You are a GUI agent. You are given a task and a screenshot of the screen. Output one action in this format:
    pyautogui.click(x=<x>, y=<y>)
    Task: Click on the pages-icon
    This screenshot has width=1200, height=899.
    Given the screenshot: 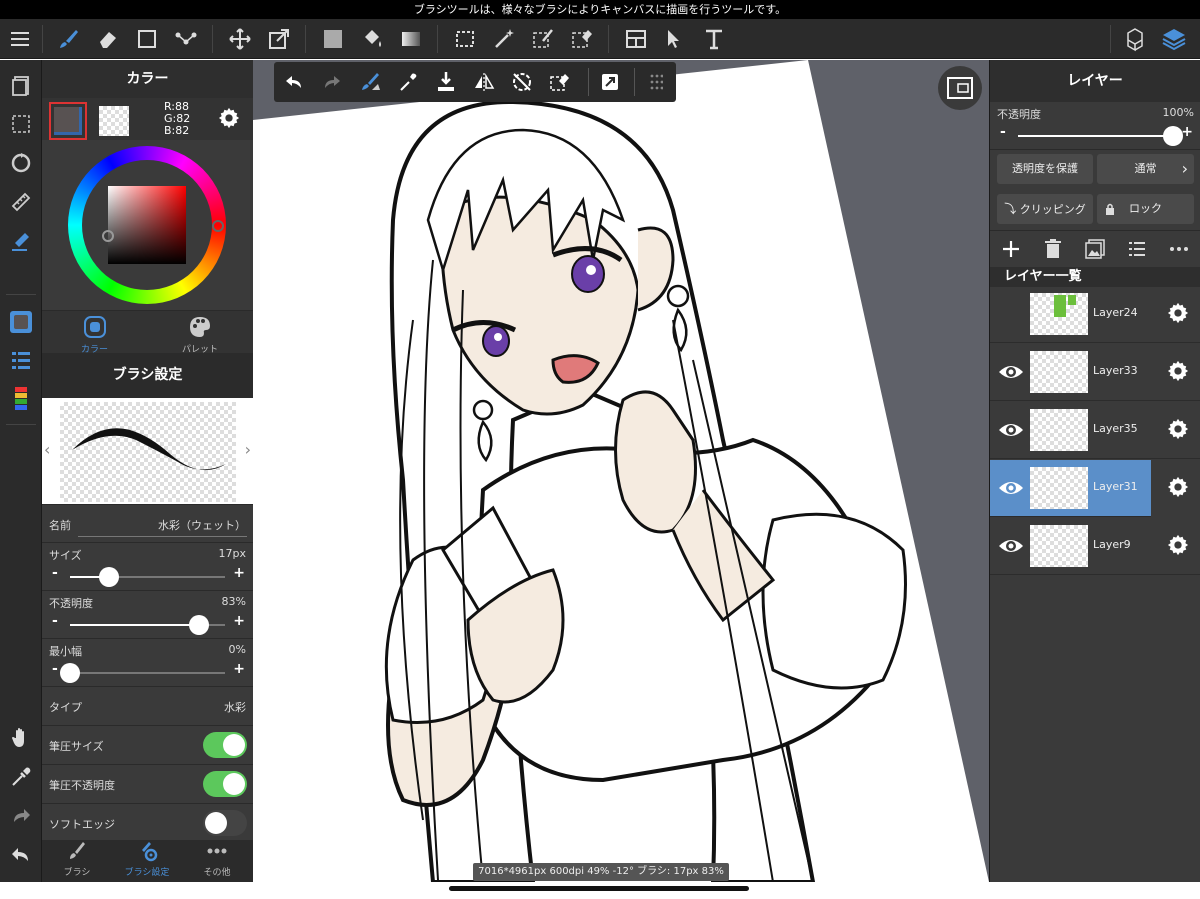 What is the action you would take?
    pyautogui.click(x=21, y=86)
    